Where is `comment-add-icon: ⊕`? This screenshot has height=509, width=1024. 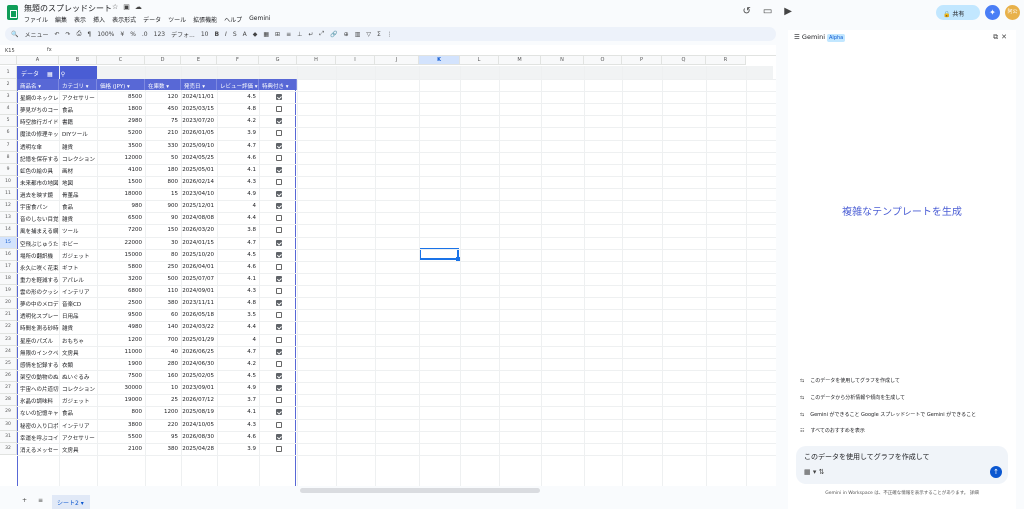
comment-add-icon: ⊕ is located at coordinates (346, 34).